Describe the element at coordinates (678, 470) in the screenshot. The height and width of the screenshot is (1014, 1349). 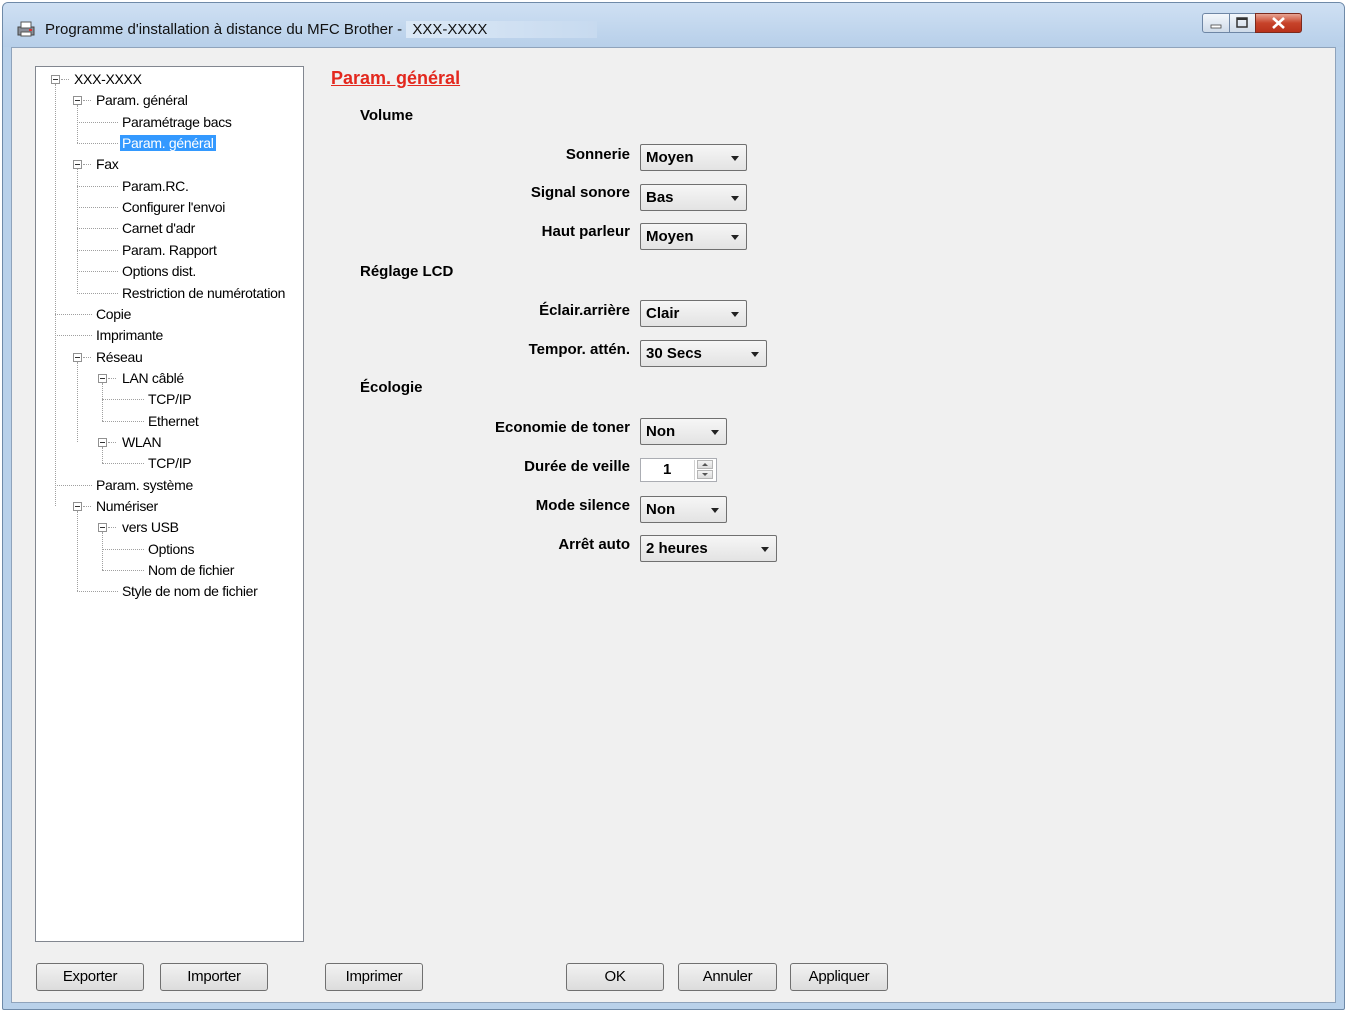
I see `duree-veille-stepper: 1` at that location.